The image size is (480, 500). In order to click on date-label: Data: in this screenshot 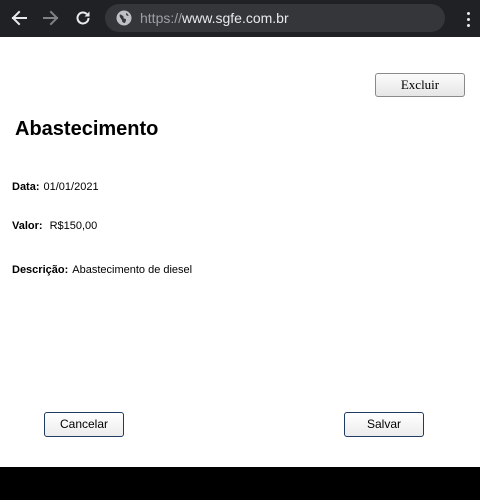, I will do `click(26, 187)`.